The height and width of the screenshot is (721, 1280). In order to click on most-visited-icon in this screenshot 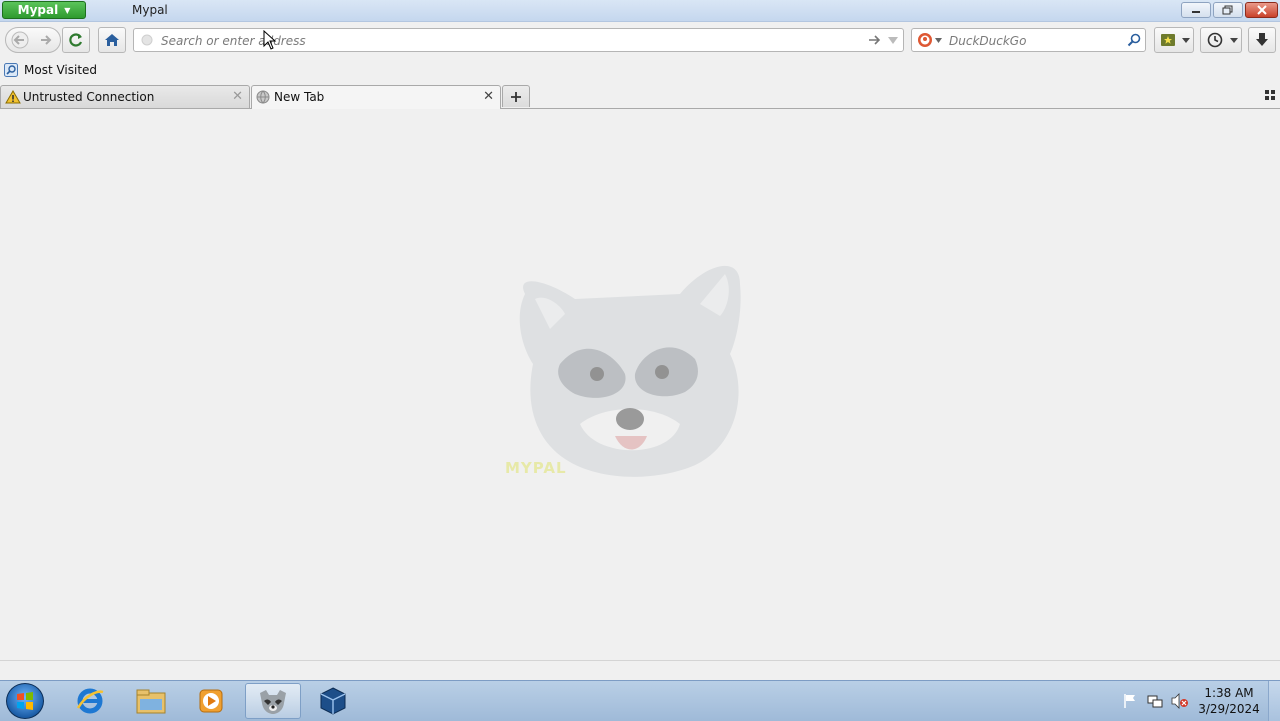, I will do `click(11, 70)`.